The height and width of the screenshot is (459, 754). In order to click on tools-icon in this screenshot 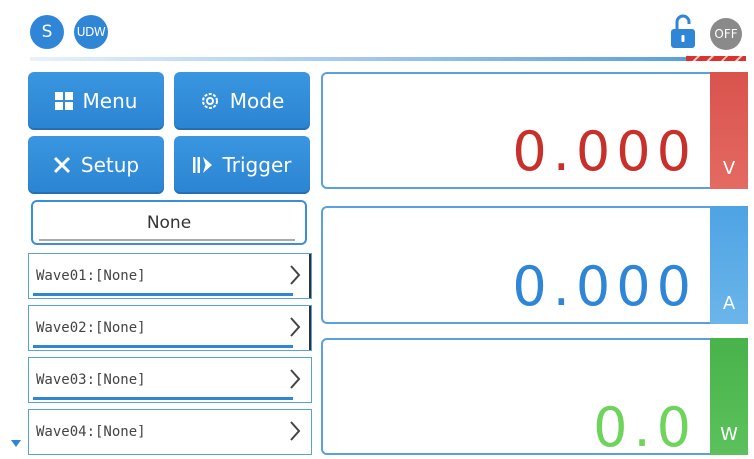, I will do `click(61, 165)`.